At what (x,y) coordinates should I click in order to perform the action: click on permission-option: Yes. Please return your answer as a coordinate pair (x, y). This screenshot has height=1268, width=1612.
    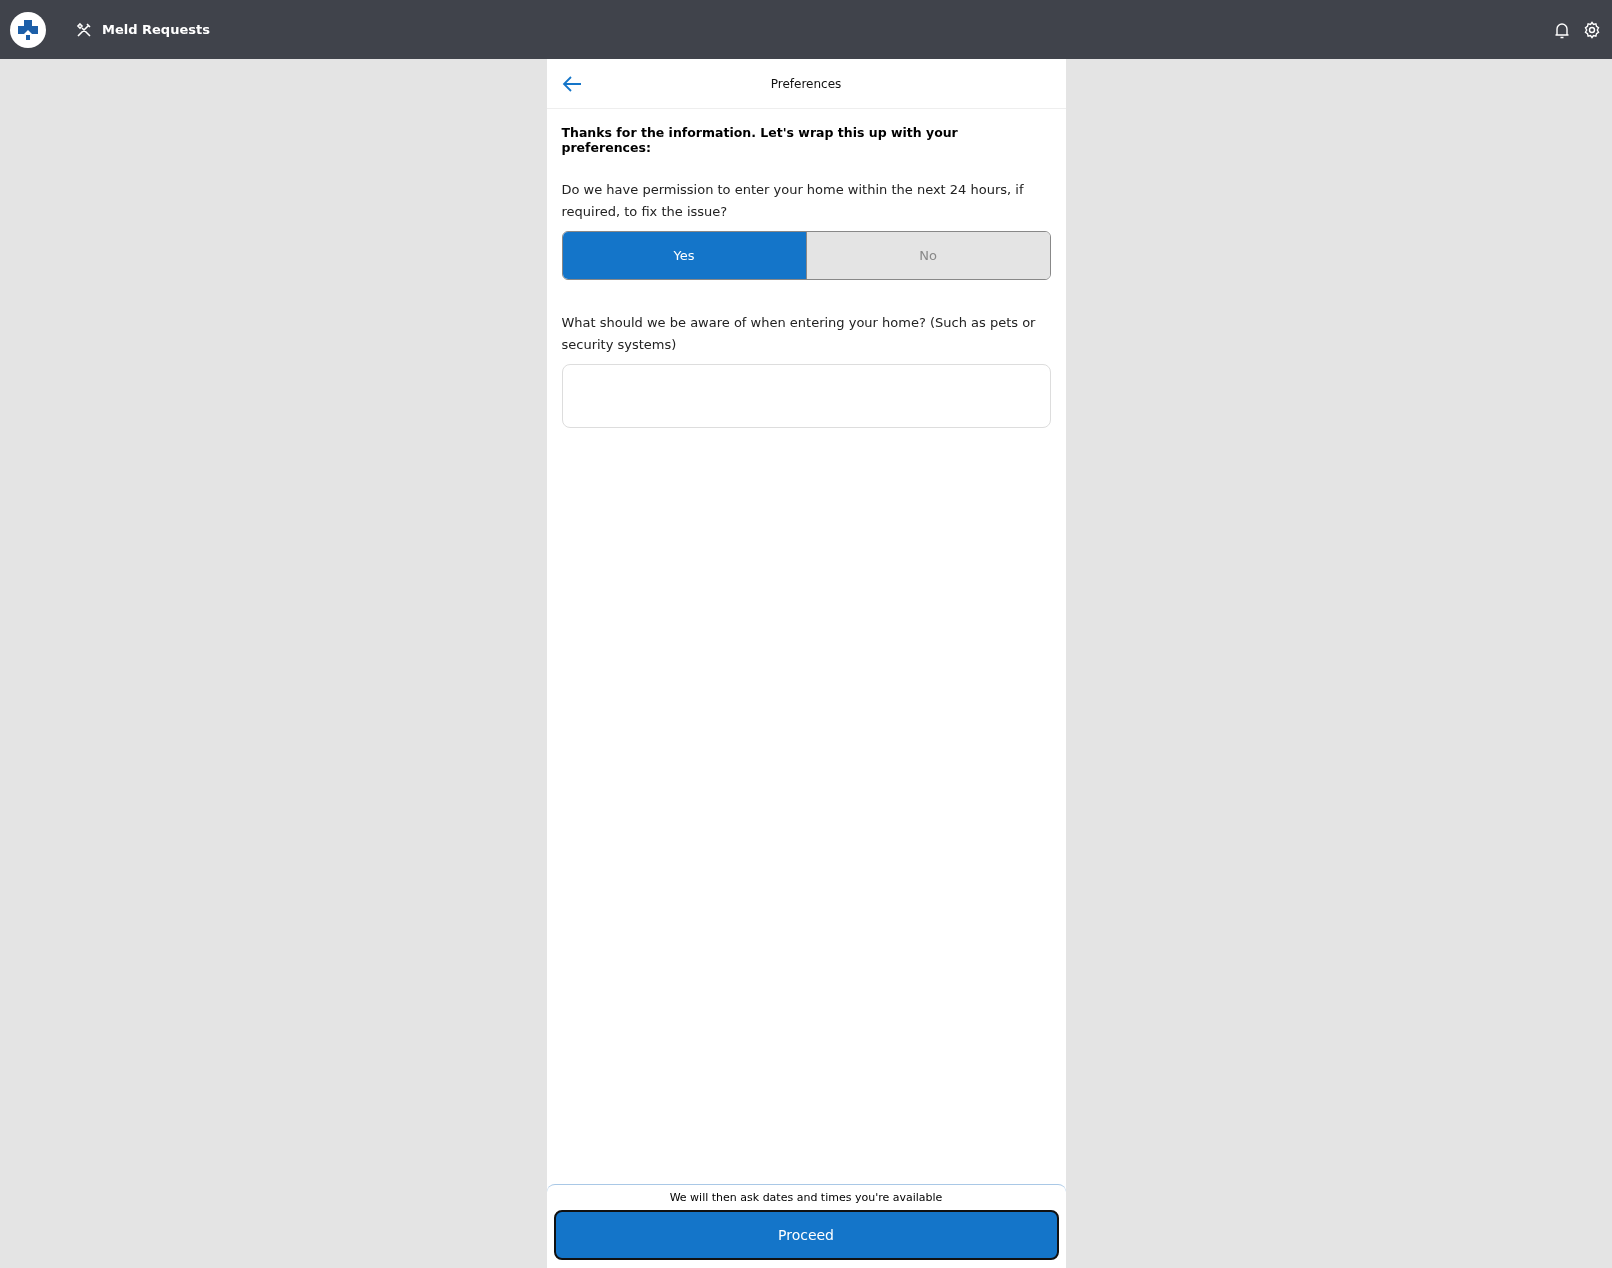
    Looking at the image, I should click on (684, 255).